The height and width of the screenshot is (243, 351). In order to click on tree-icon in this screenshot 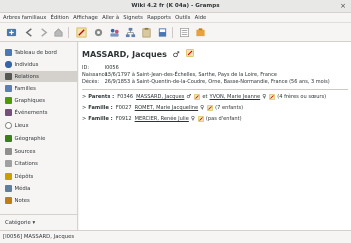, I will do `click(130, 32)`.